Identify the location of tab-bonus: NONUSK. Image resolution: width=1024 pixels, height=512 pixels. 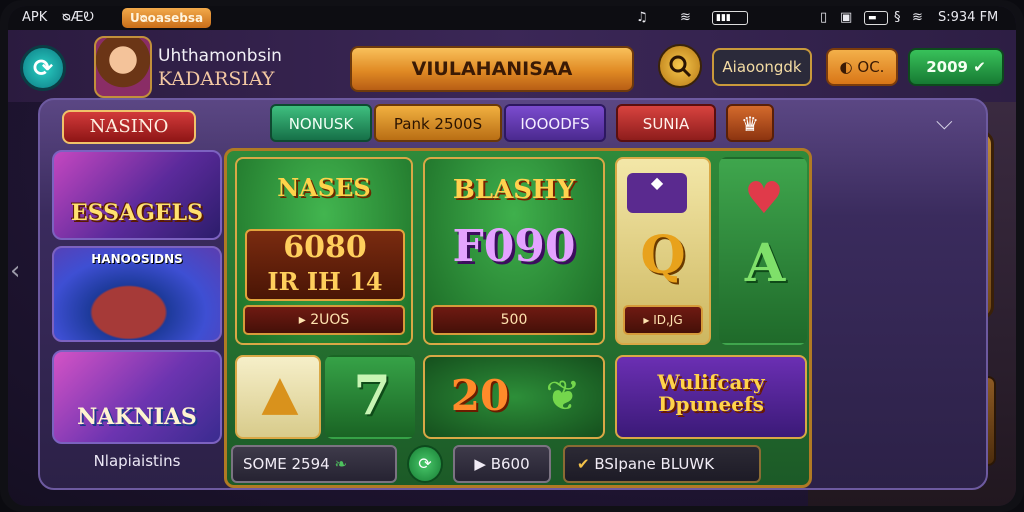
(321, 123).